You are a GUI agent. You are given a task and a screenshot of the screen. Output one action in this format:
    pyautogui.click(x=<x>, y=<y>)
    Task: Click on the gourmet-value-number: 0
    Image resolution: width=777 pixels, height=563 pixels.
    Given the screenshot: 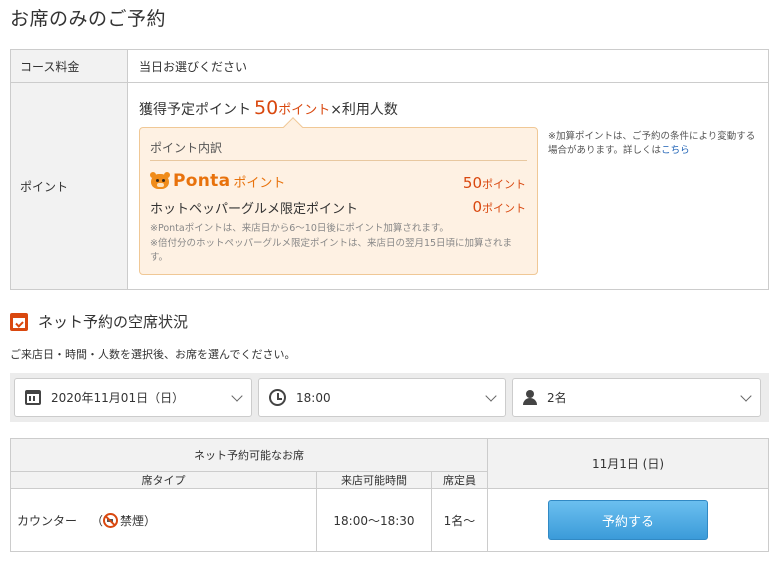 What is the action you would take?
    pyautogui.click(x=477, y=207)
    